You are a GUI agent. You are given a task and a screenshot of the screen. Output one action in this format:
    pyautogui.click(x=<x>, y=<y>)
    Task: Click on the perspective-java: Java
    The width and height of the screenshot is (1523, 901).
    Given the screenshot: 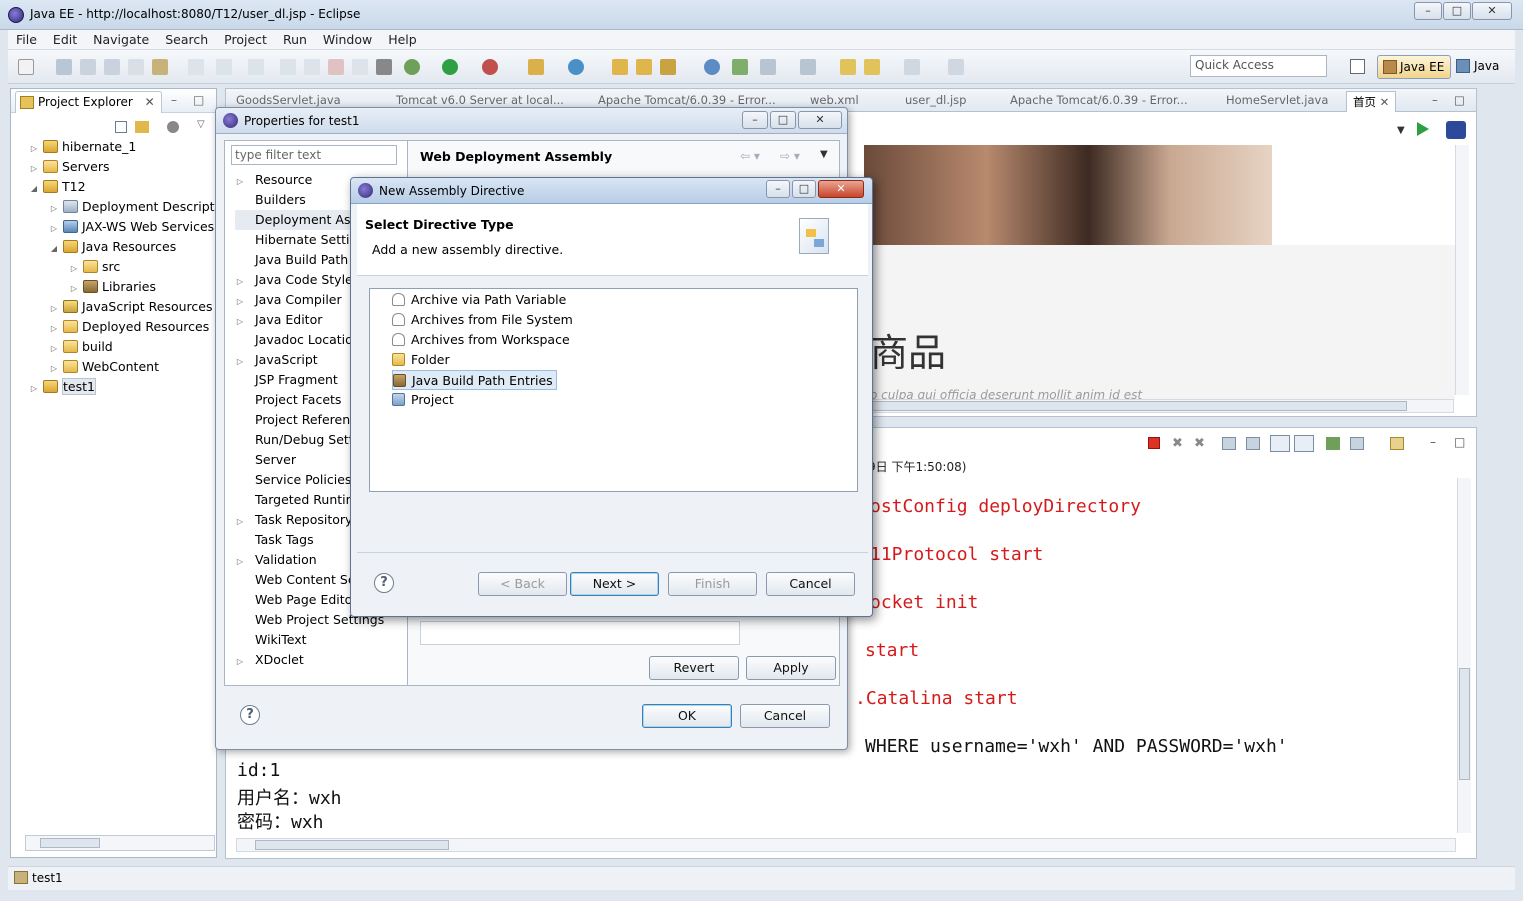 What is the action you would take?
    pyautogui.click(x=1484, y=67)
    